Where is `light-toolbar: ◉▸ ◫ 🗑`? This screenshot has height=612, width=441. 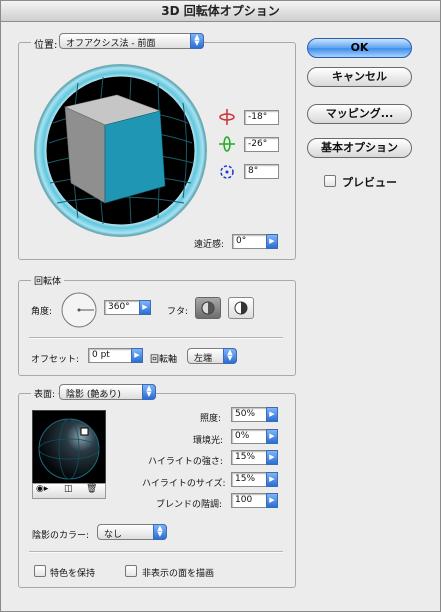
light-toolbar: ◉▸ ◫ 🗑 is located at coordinates (69, 491).